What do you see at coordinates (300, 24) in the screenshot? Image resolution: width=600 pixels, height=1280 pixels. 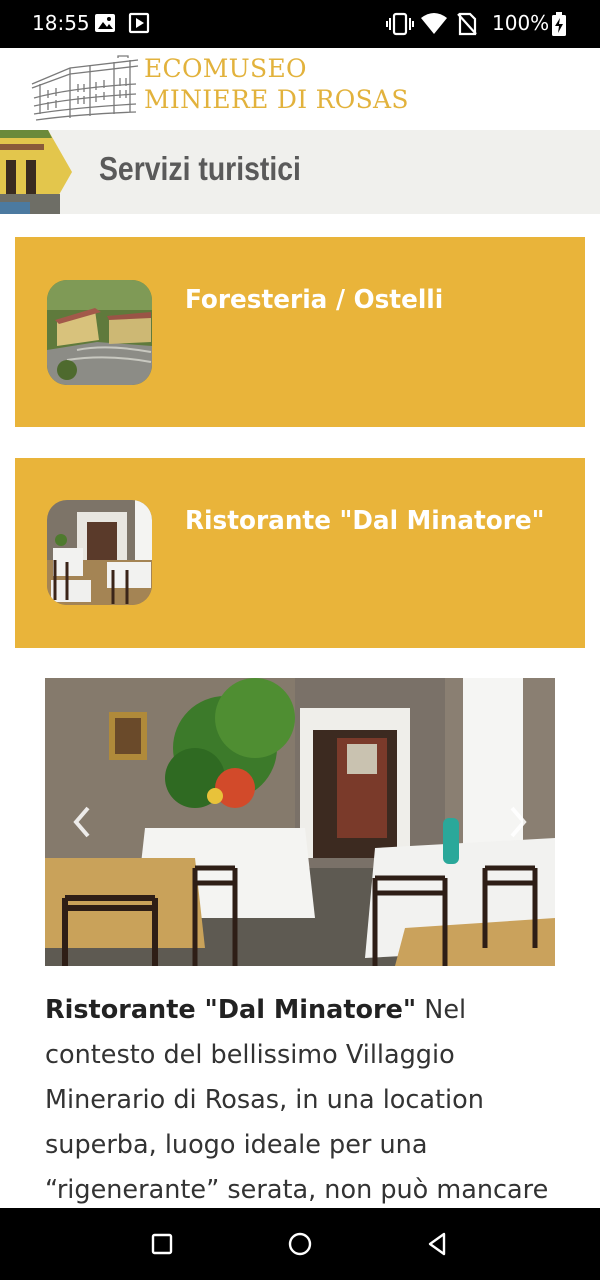 I see `status-bar: 18:55 100%` at bounding box center [300, 24].